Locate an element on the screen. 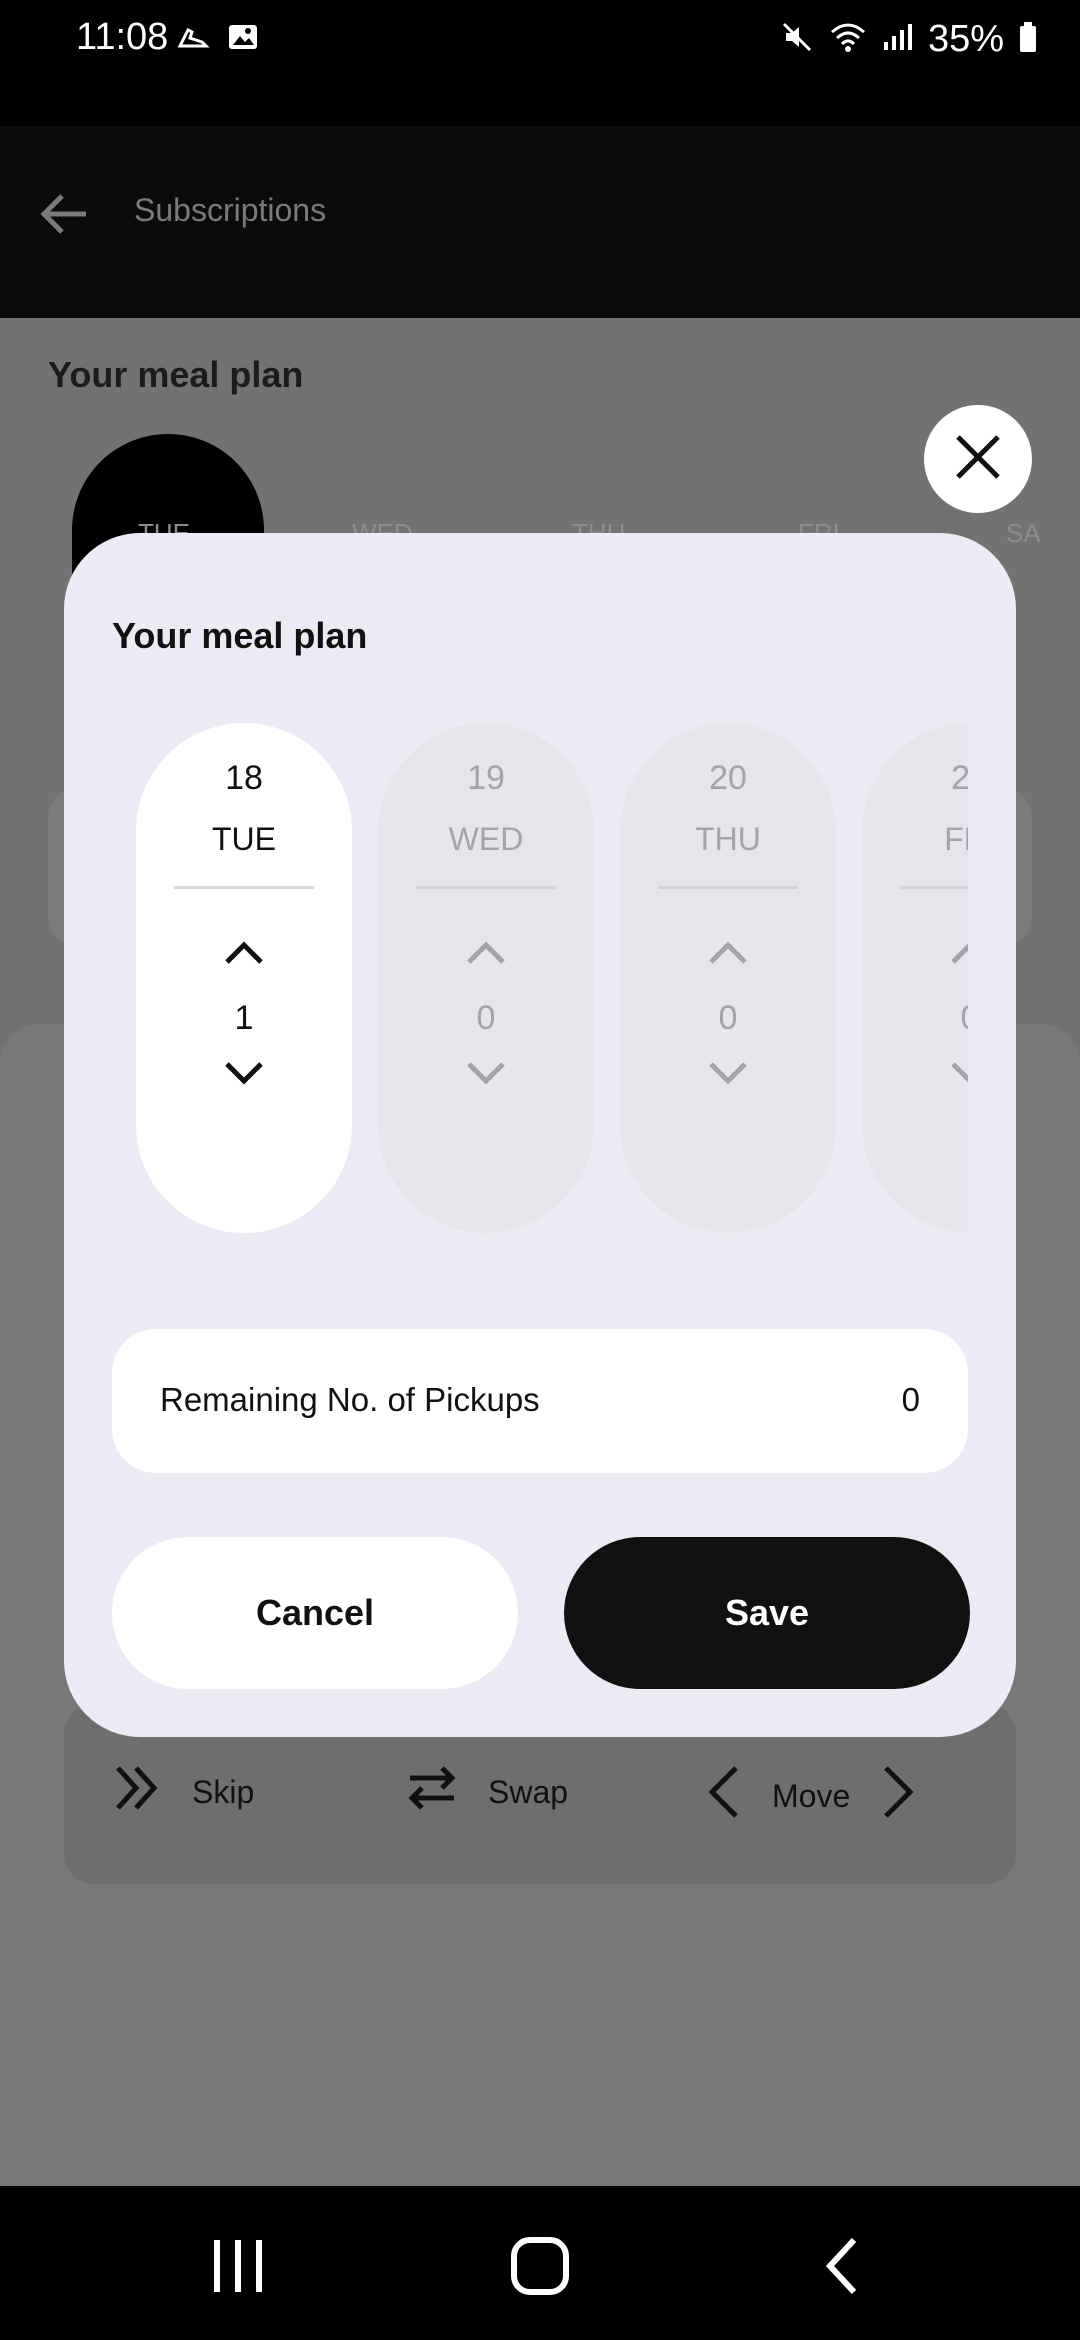 This screenshot has width=1080, height=2340. background-day: SA is located at coordinates (1023, 533).